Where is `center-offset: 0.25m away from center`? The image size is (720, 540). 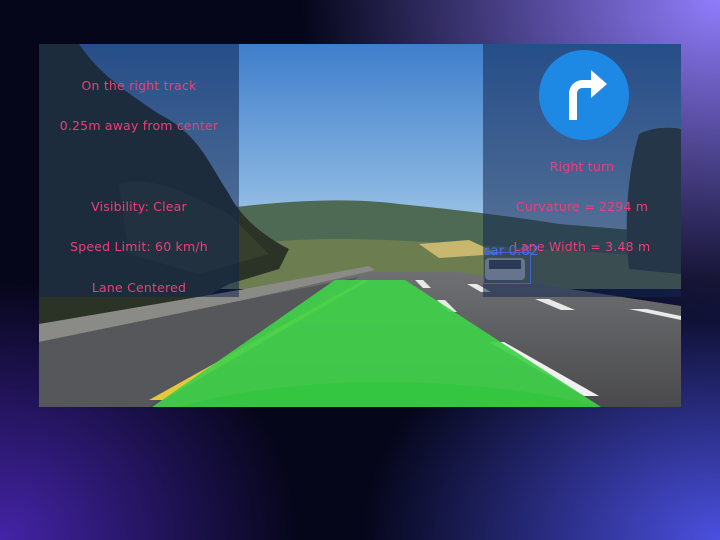 center-offset: 0.25m away from center is located at coordinates (139, 125).